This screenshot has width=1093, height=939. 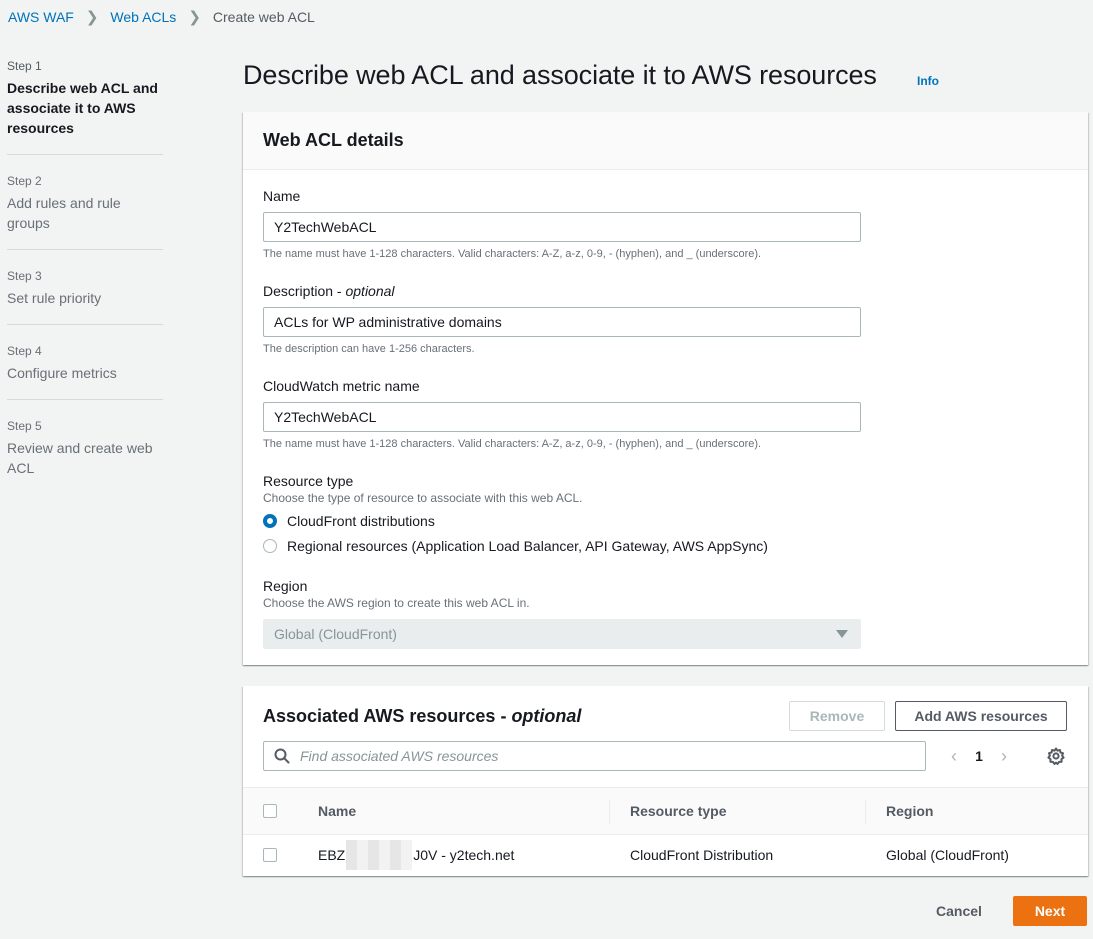 I want to click on column-resource-type: Resource type, so click(x=738, y=811).